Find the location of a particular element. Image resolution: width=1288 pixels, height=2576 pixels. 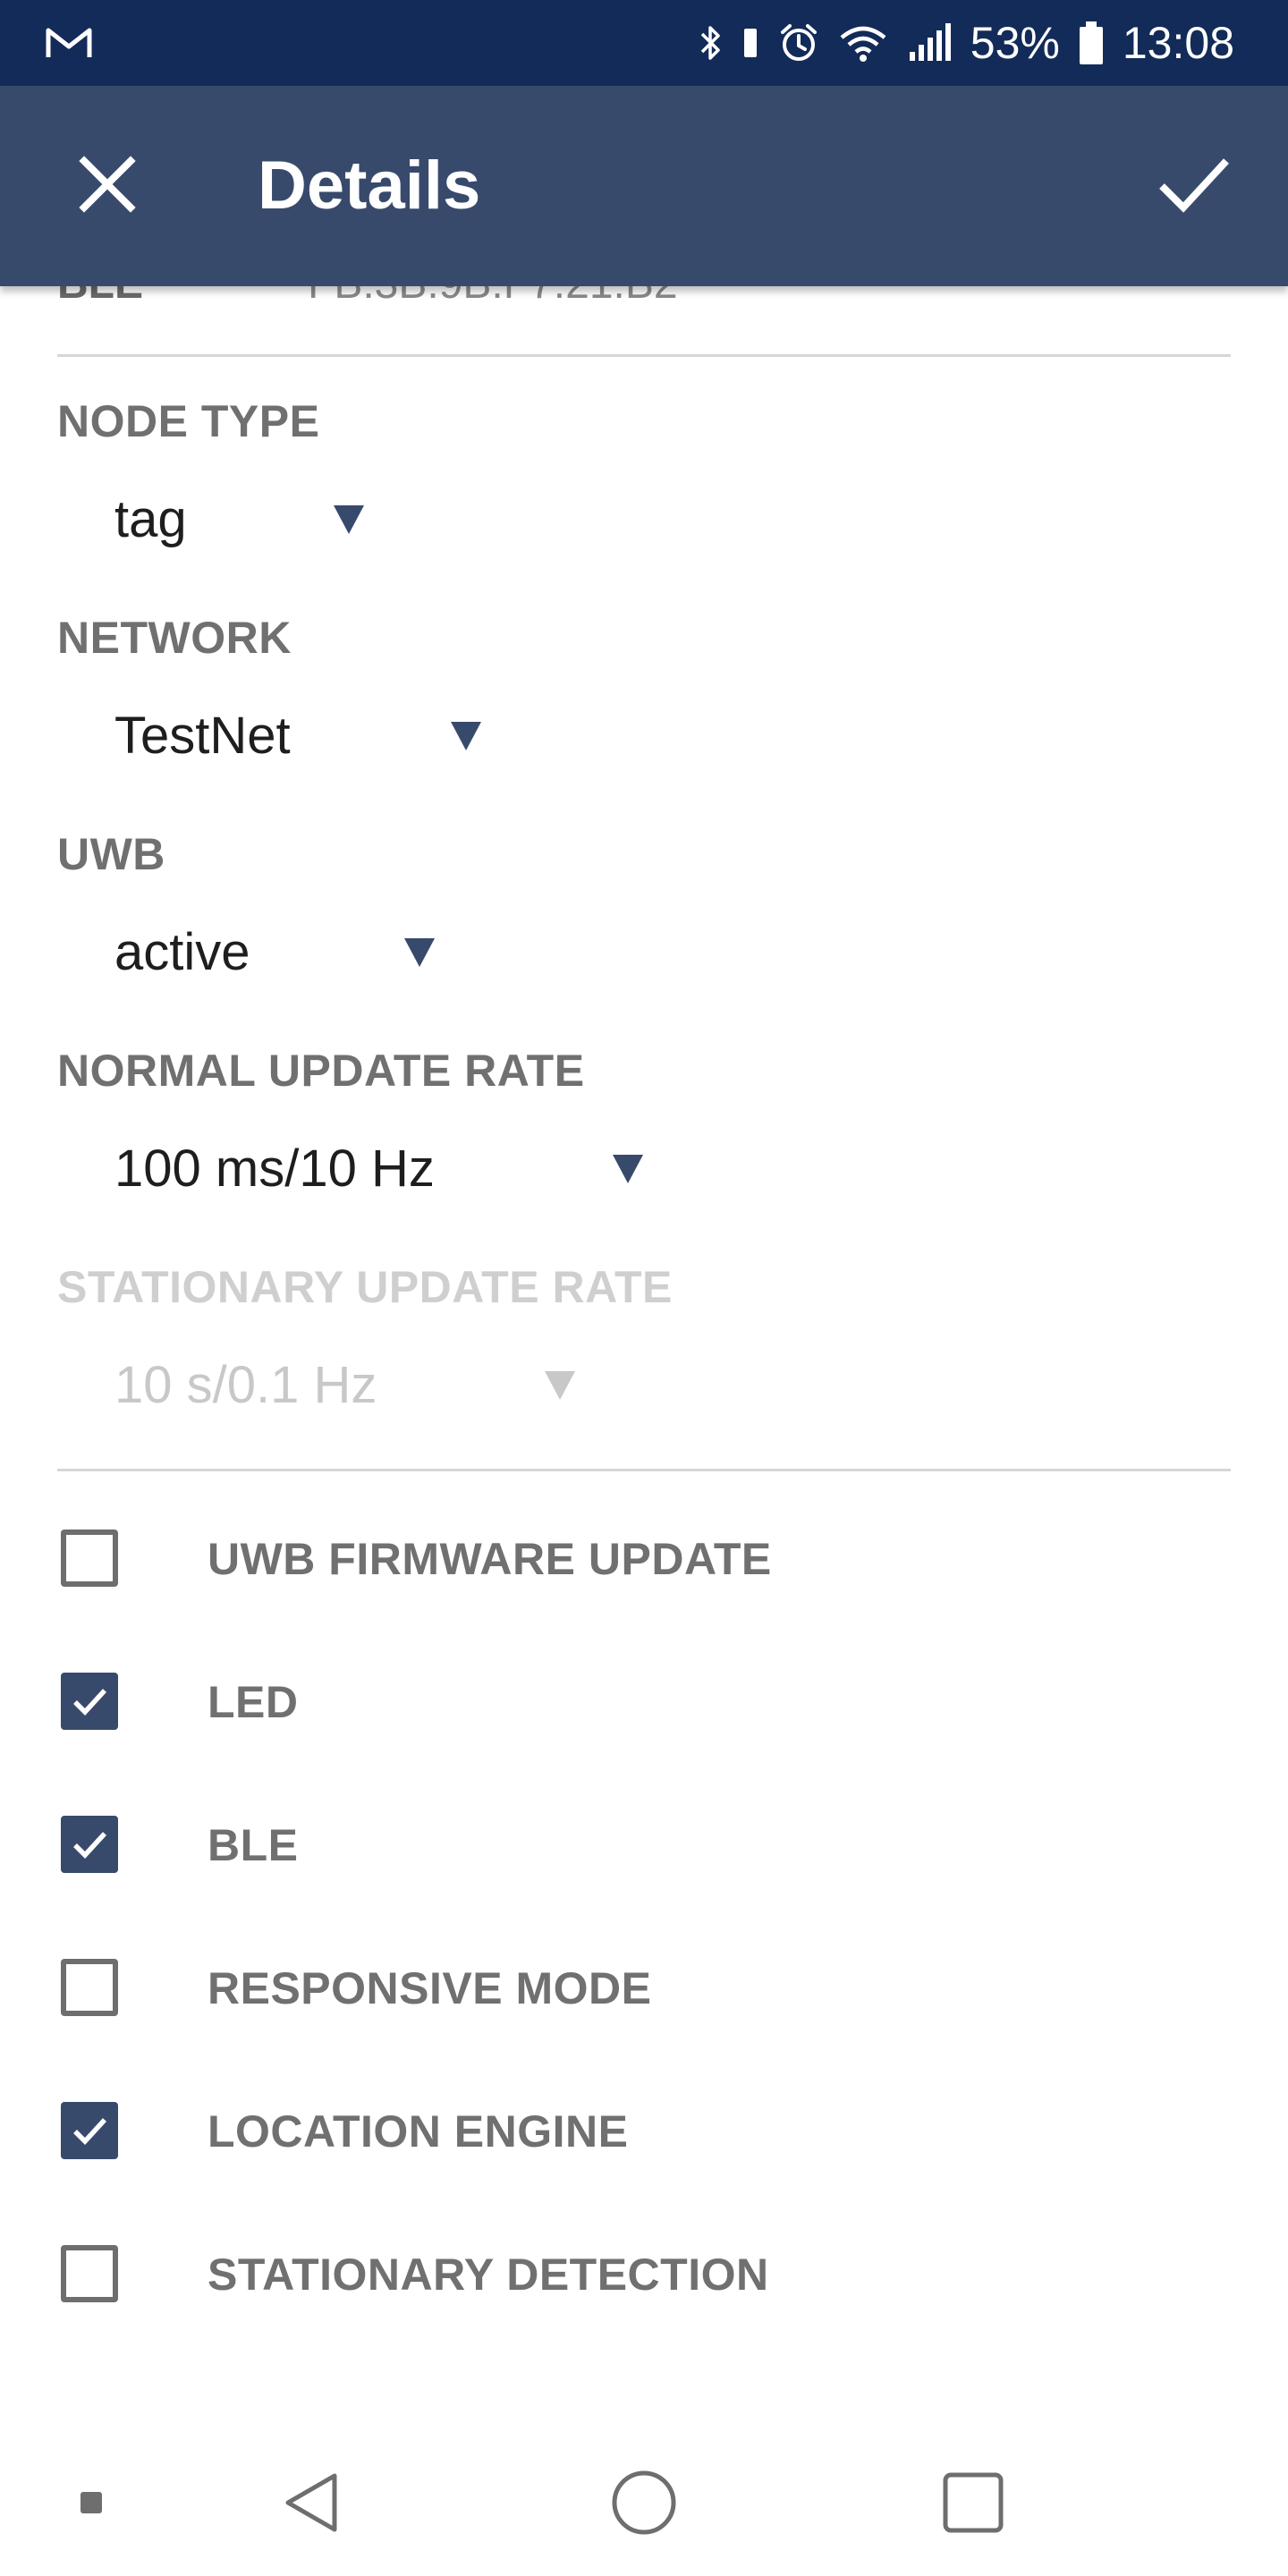

home-button is located at coordinates (644, 2504).